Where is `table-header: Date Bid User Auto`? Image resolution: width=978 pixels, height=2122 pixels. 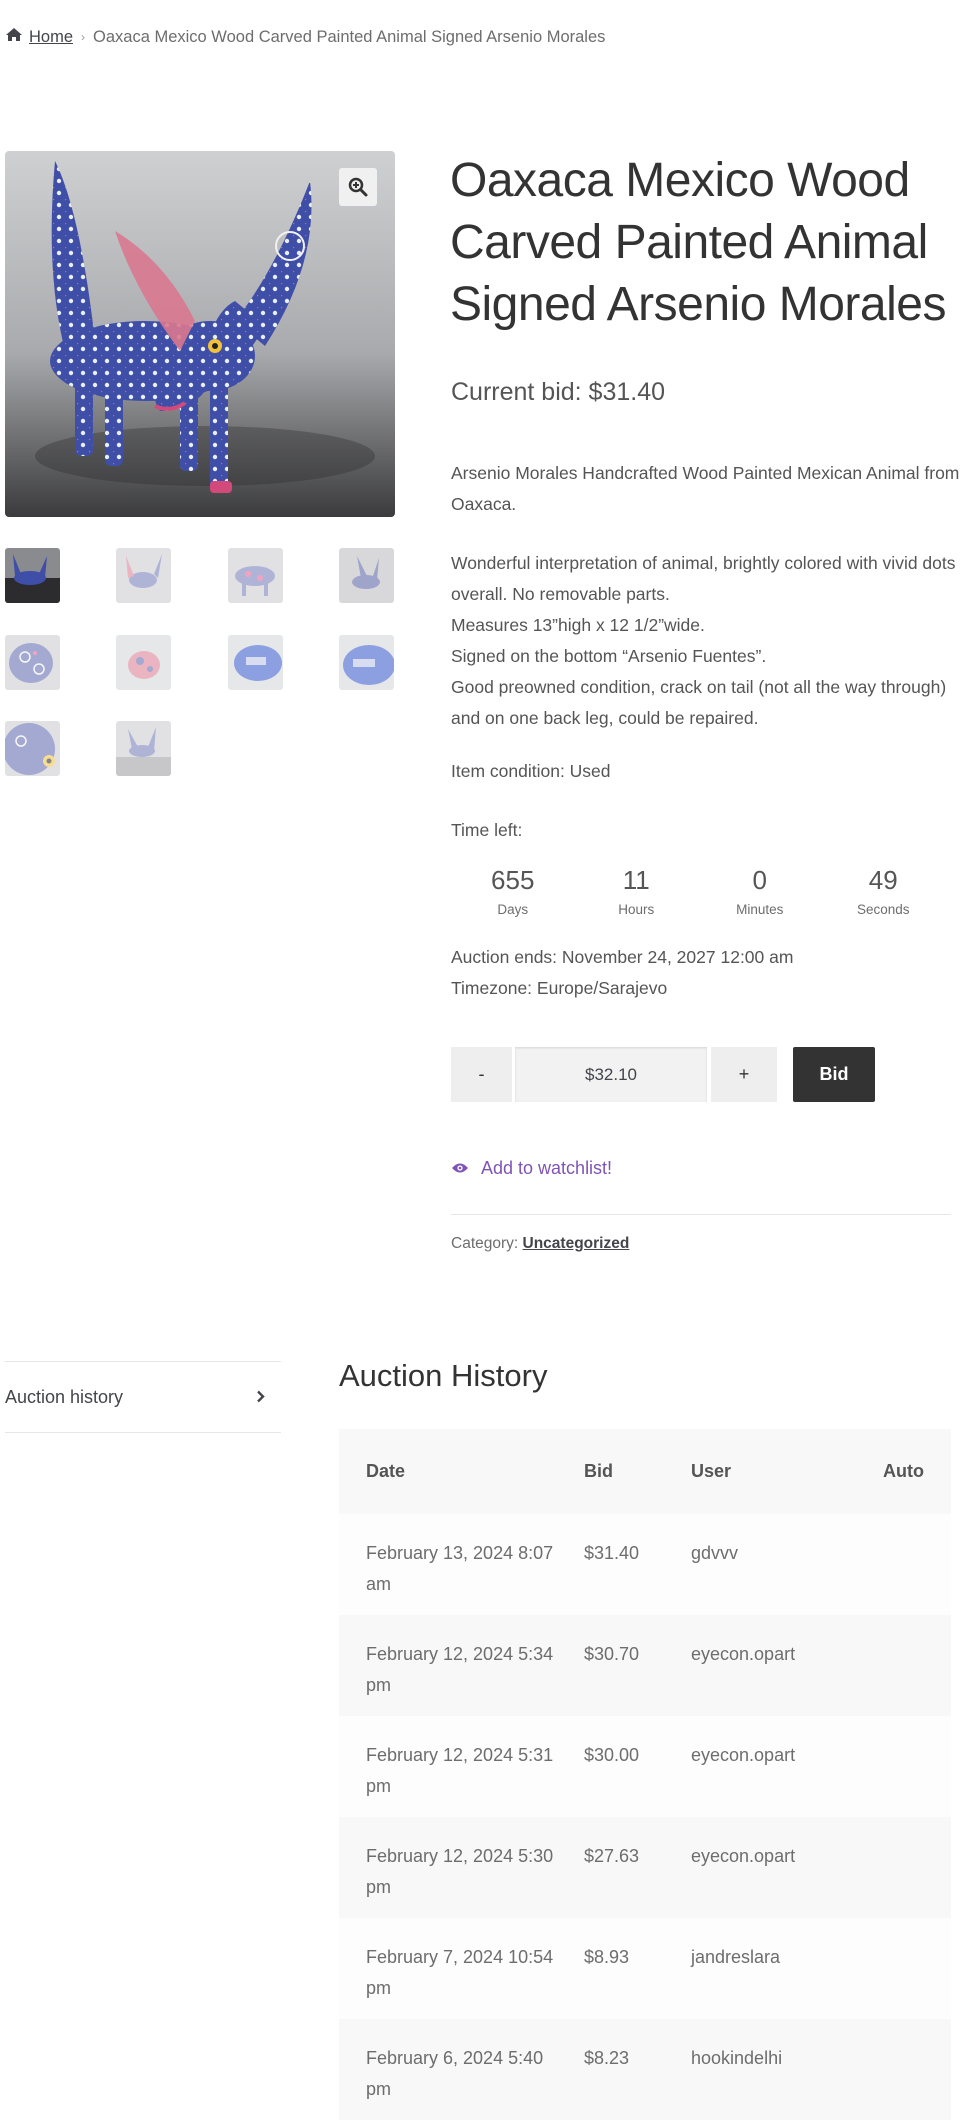
table-header: Date Bid User Auto is located at coordinates (645, 1471).